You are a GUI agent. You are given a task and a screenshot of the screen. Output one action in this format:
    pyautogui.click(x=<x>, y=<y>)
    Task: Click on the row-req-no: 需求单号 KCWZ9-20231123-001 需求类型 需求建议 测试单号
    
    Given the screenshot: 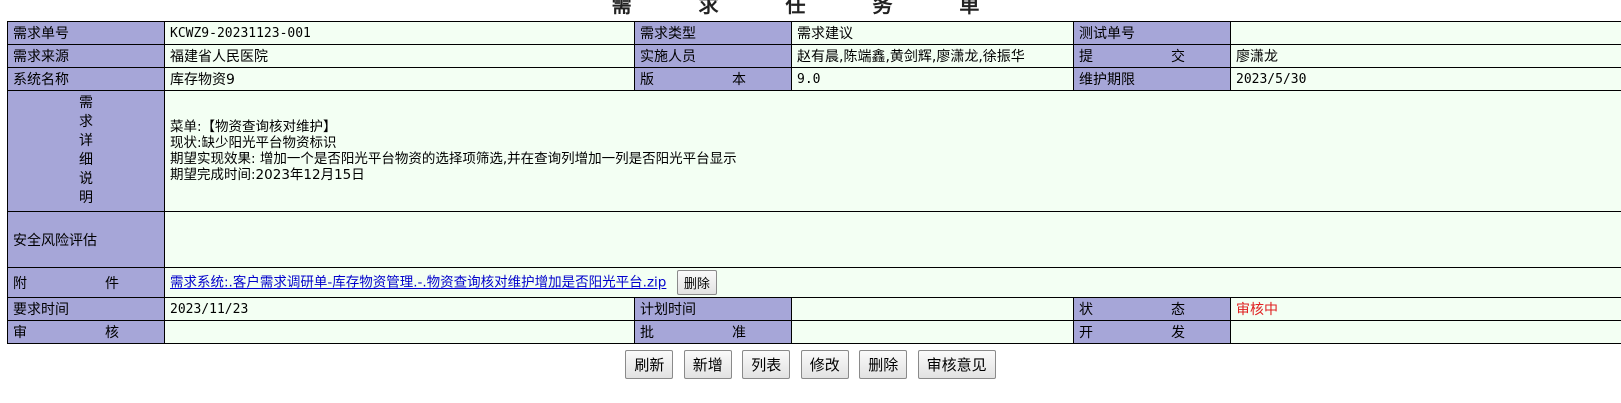 What is the action you would take?
    pyautogui.click(x=814, y=33)
    